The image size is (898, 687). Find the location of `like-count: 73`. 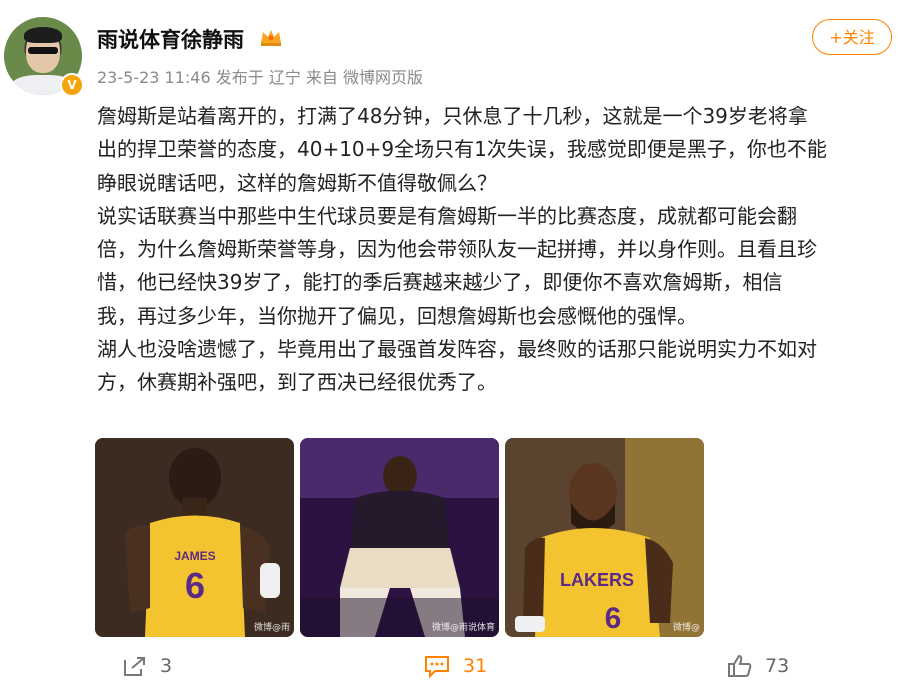

like-count: 73 is located at coordinates (777, 666).